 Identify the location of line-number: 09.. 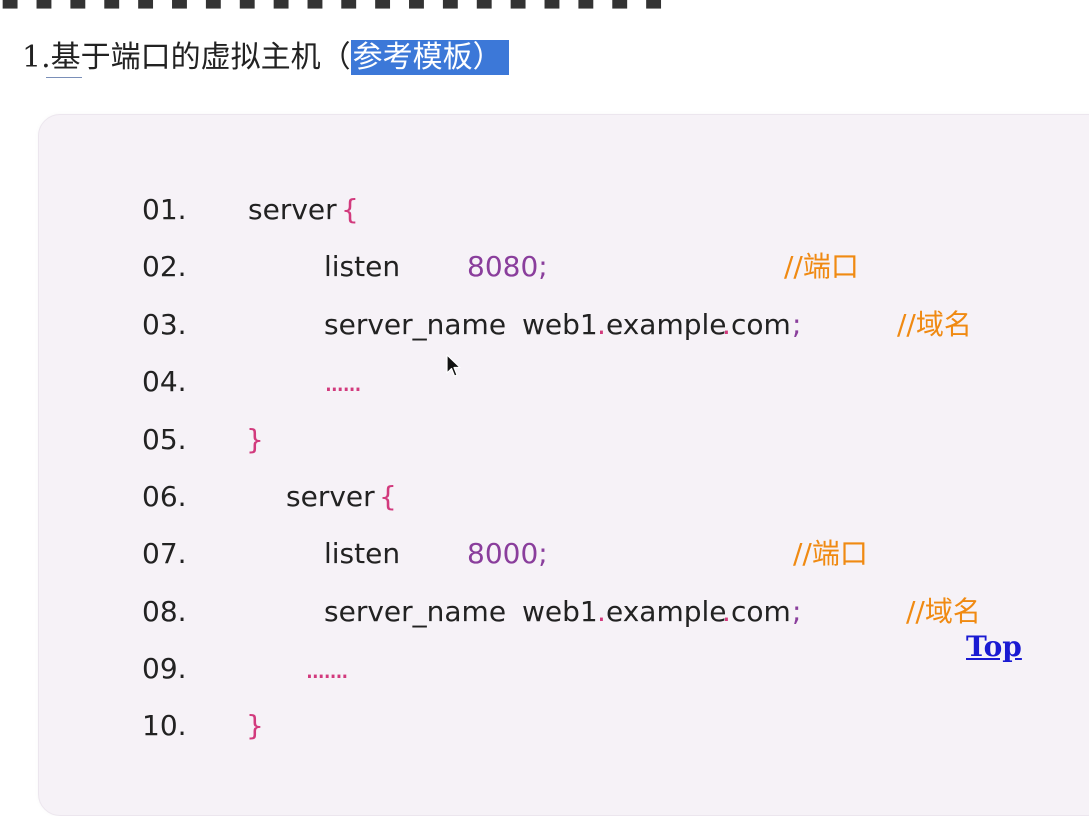
(164, 668).